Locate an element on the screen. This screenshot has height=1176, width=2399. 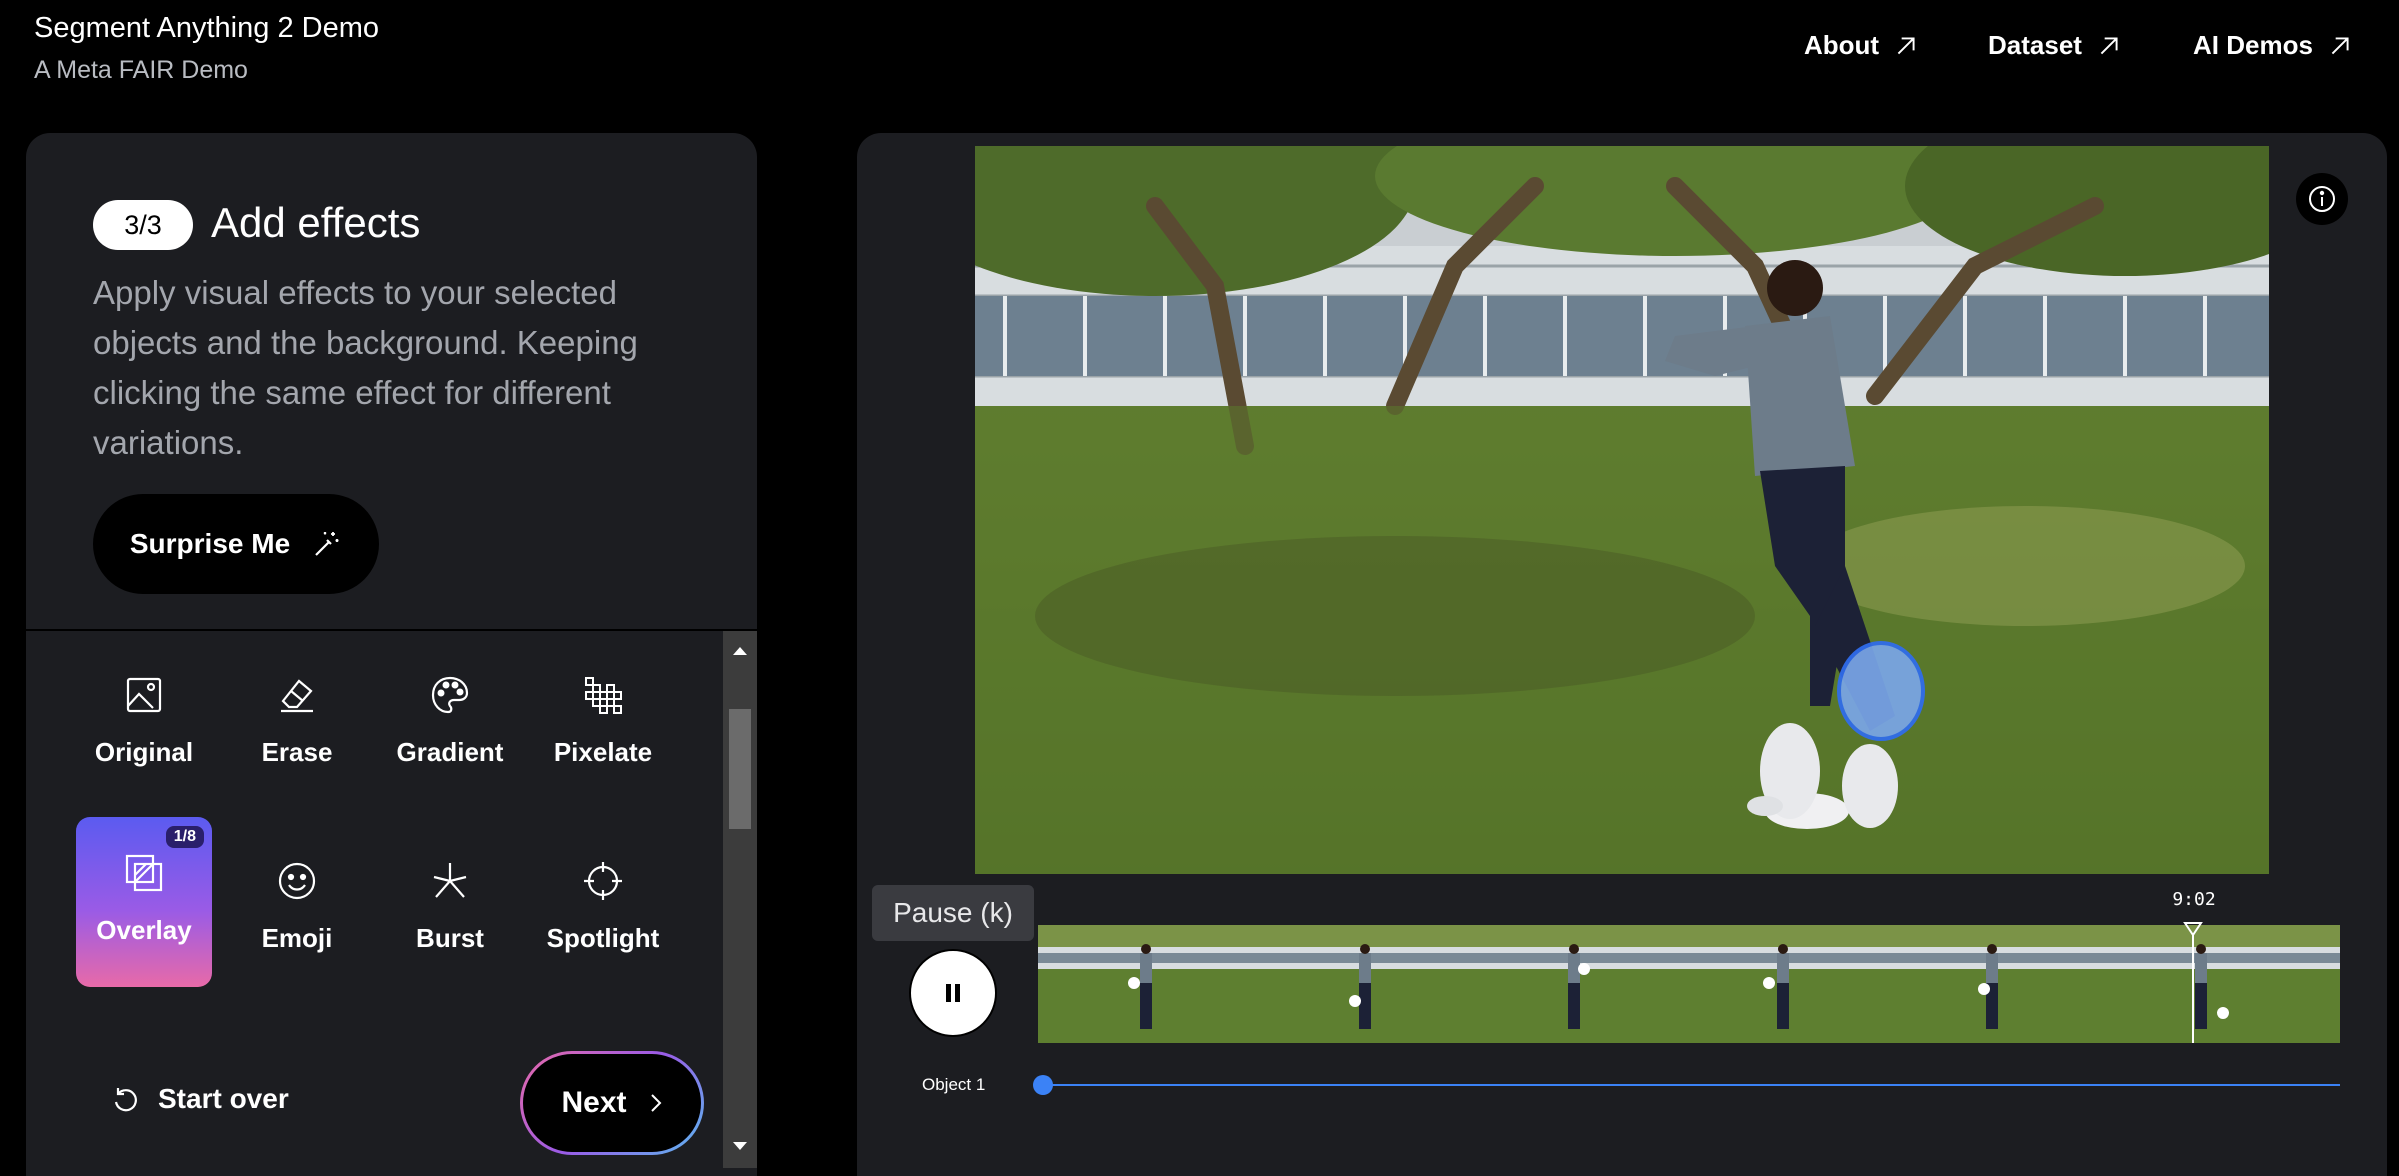
effect-label: Spotlight is located at coordinates (603, 938).